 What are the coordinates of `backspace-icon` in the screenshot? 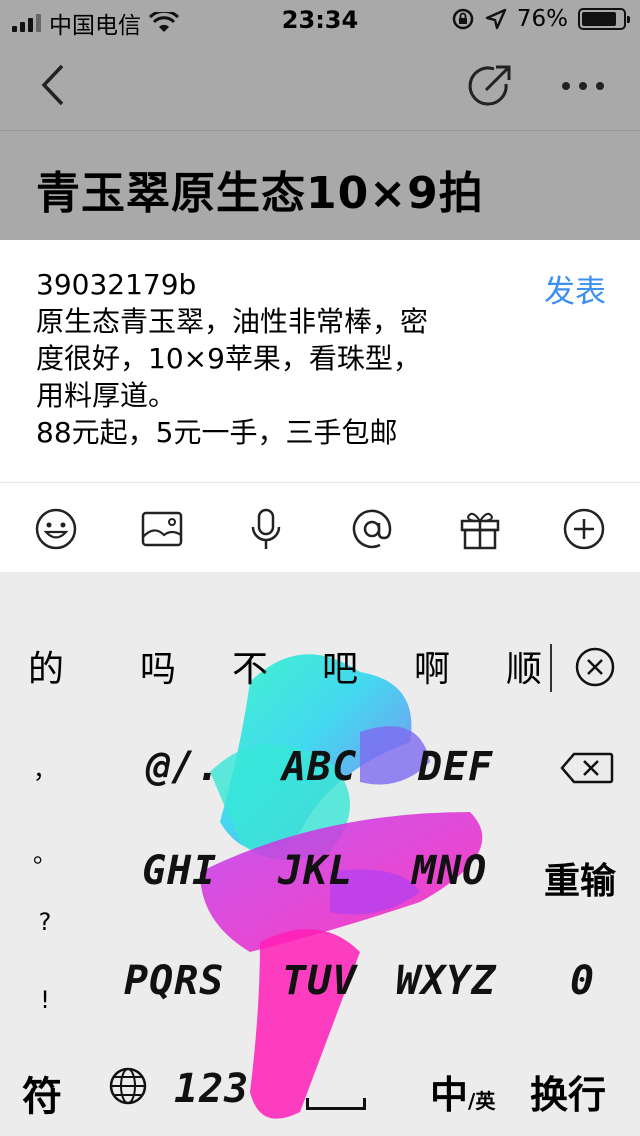 It's located at (587, 768).